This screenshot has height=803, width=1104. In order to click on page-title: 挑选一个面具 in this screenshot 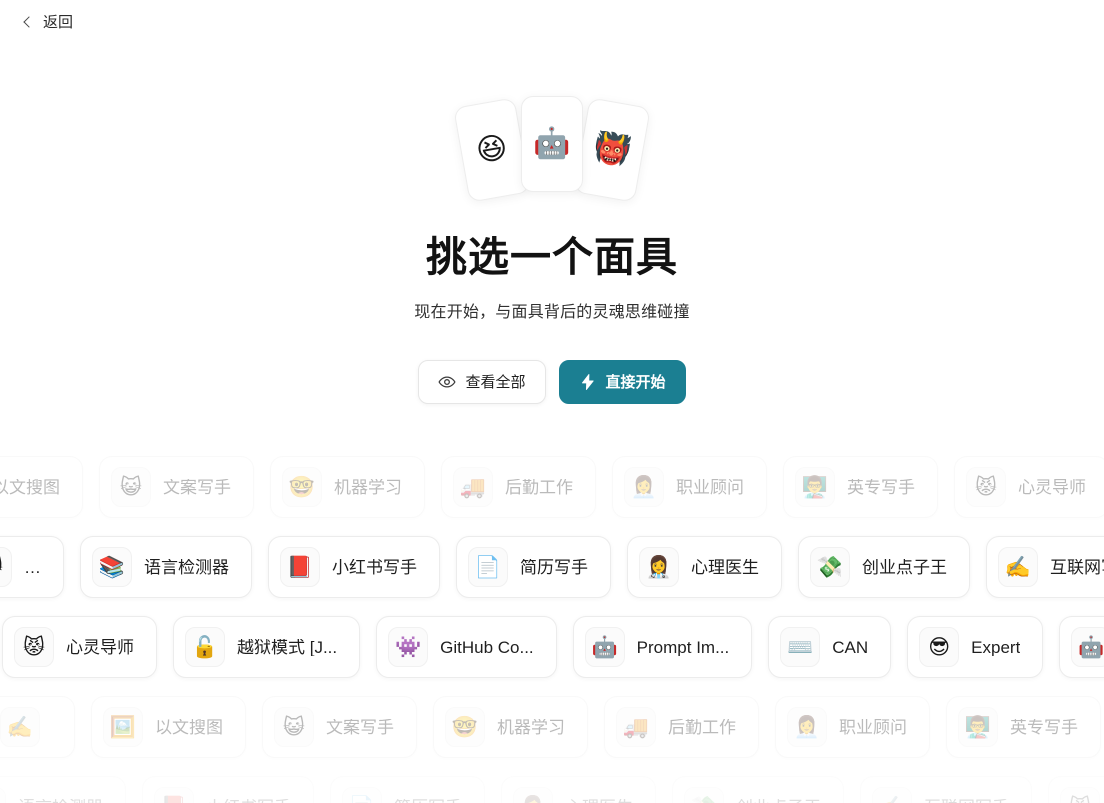, I will do `click(552, 257)`.